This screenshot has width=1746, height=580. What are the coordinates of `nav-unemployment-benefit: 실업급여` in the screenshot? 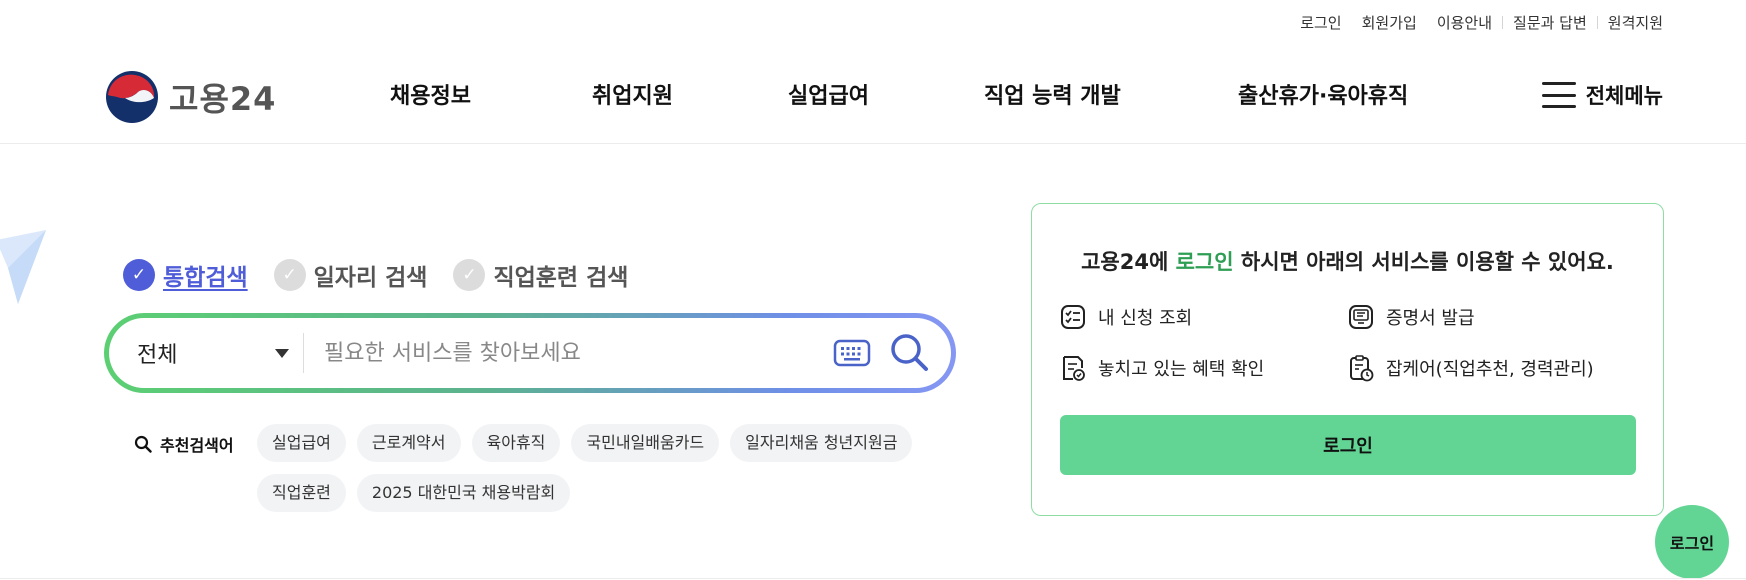 It's located at (828, 94).